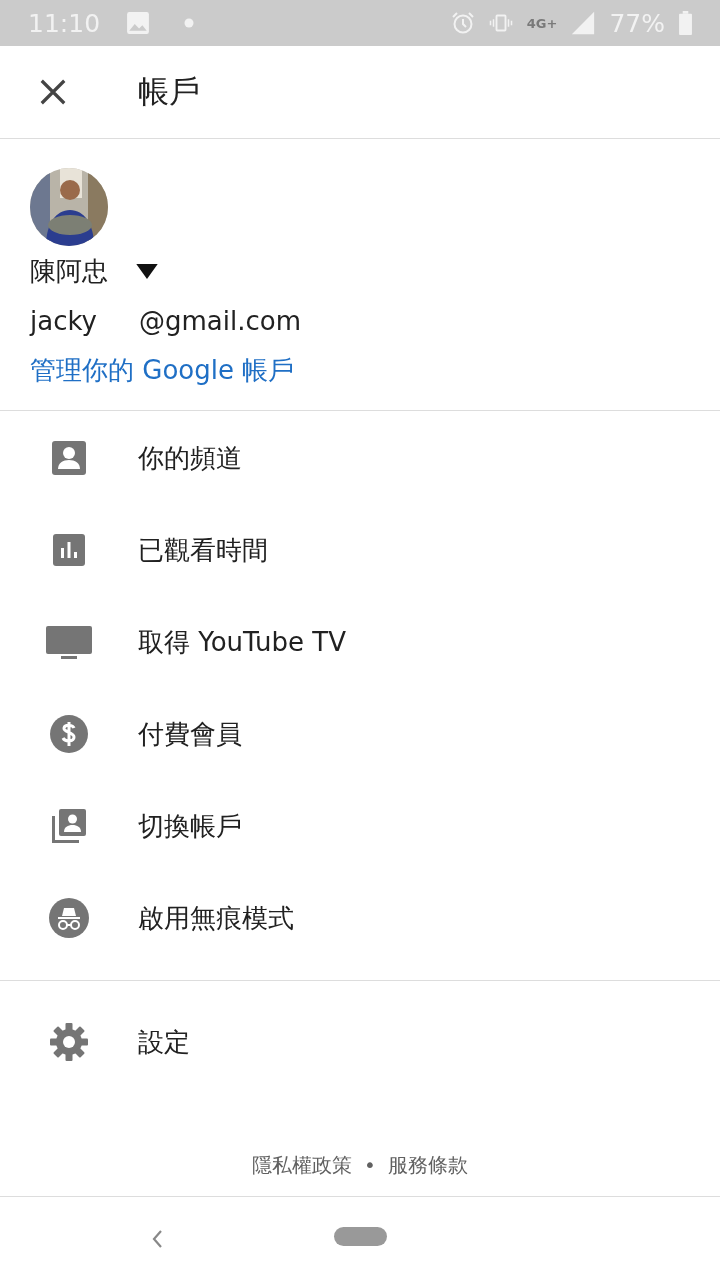  What do you see at coordinates (169, 91) in the screenshot?
I see `page-title: 帳戶` at bounding box center [169, 91].